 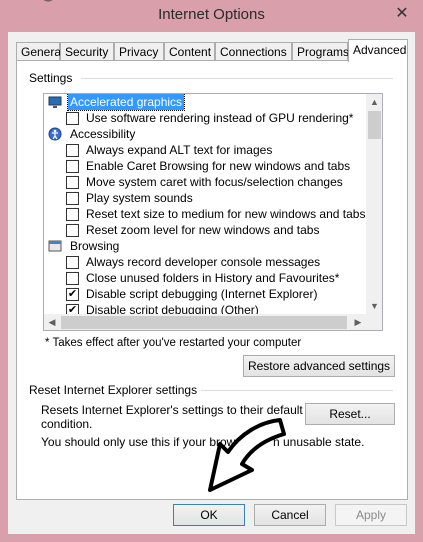 What do you see at coordinates (374, 322) in the screenshot?
I see `scroll-corner` at bounding box center [374, 322].